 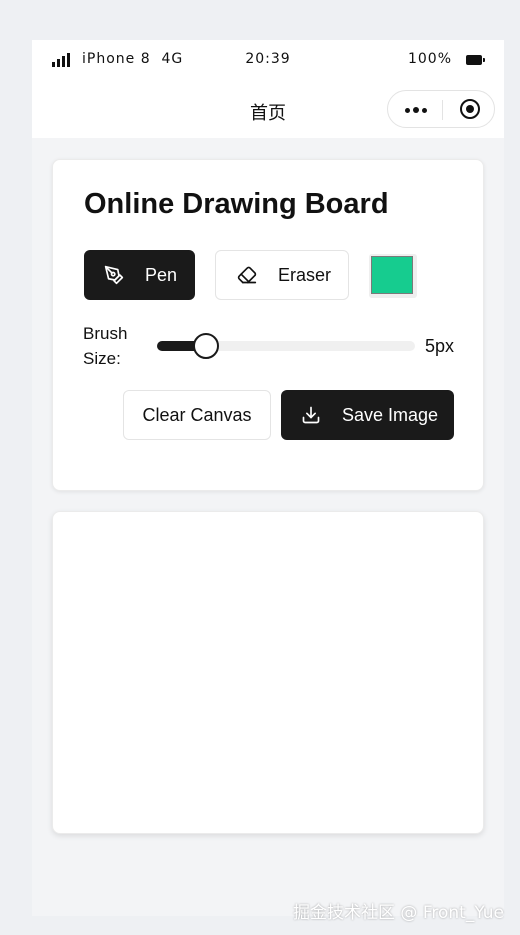 I want to click on color-swatch, so click(x=392, y=275).